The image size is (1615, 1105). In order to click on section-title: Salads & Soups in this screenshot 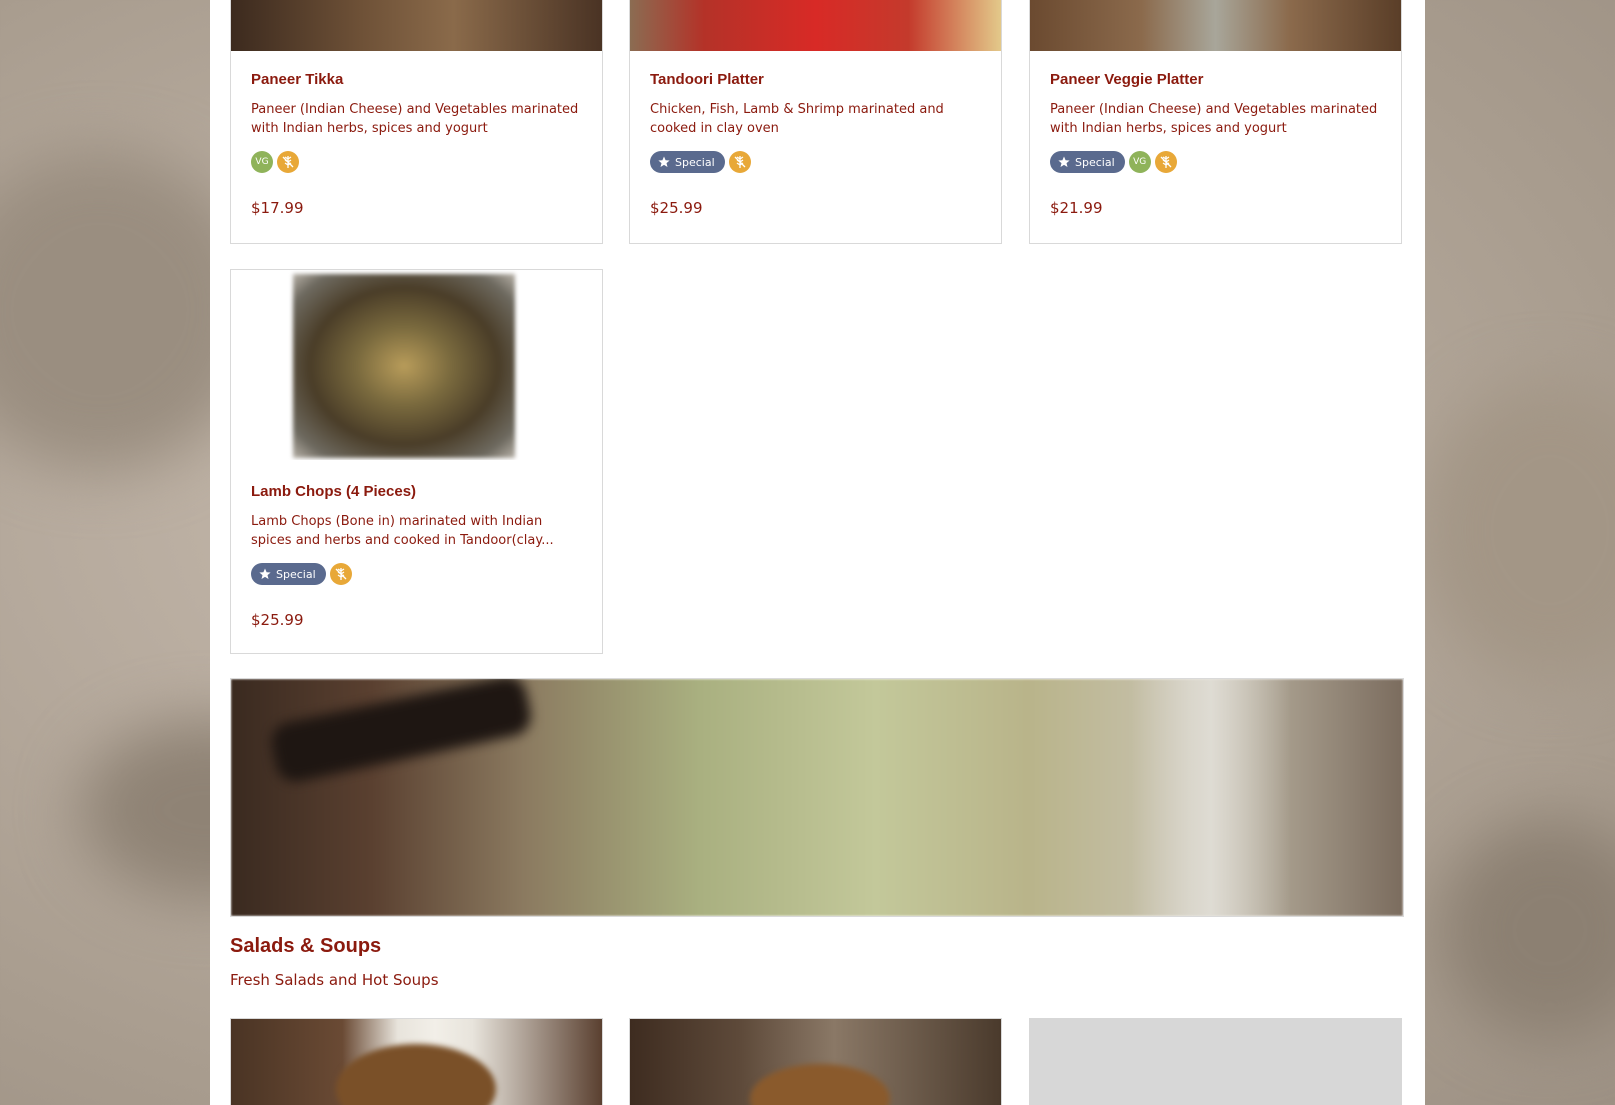, I will do `click(306, 946)`.